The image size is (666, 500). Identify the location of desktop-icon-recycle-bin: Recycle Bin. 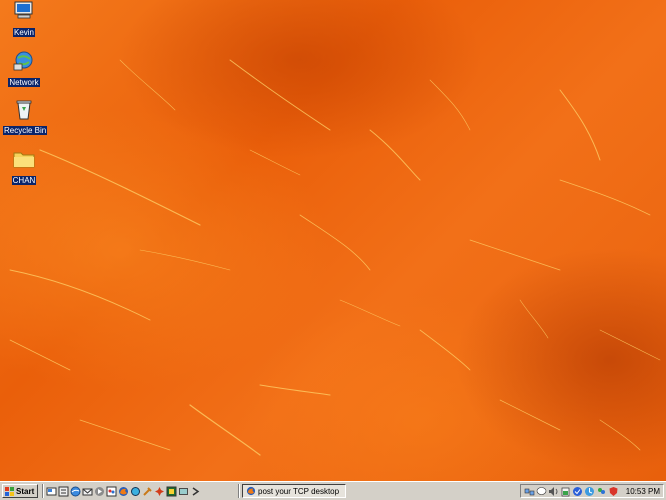
(25, 118).